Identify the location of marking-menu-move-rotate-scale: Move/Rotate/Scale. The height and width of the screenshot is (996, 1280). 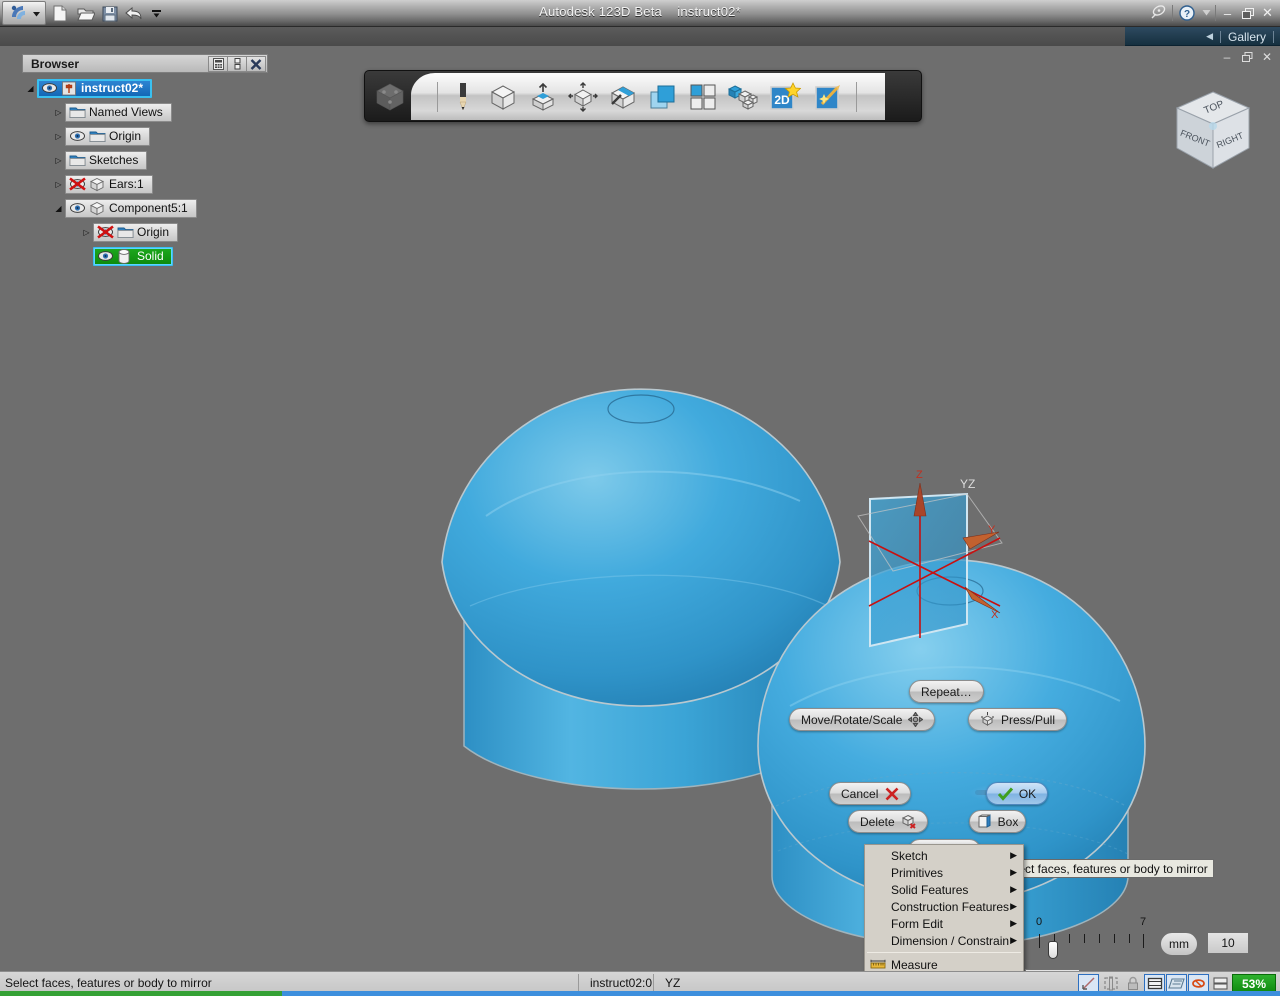
(862, 719).